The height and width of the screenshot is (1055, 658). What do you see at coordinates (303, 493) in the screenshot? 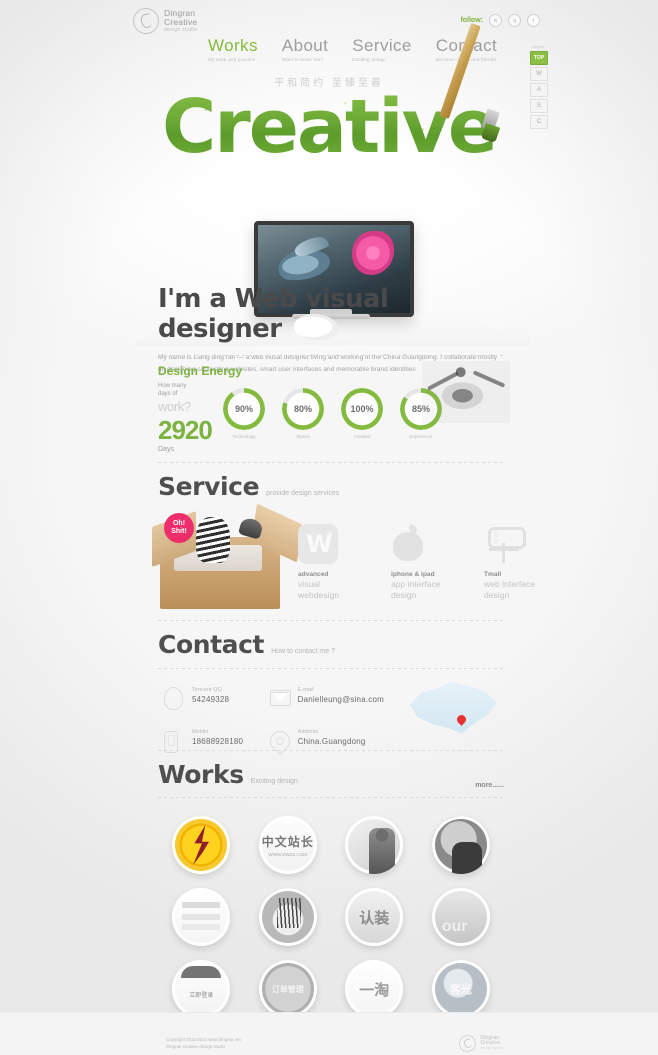
I see `service-subheading: provide design services` at bounding box center [303, 493].